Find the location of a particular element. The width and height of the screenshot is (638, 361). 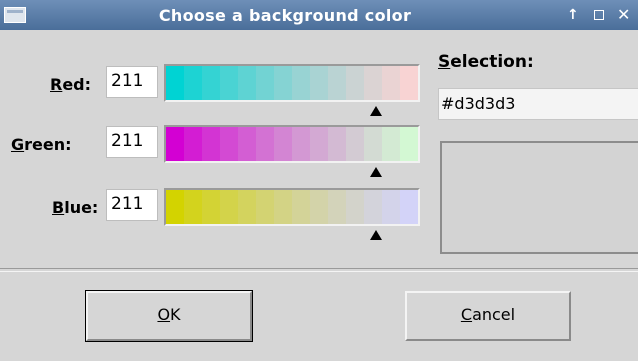

green-value-input: 211 is located at coordinates (132, 142).